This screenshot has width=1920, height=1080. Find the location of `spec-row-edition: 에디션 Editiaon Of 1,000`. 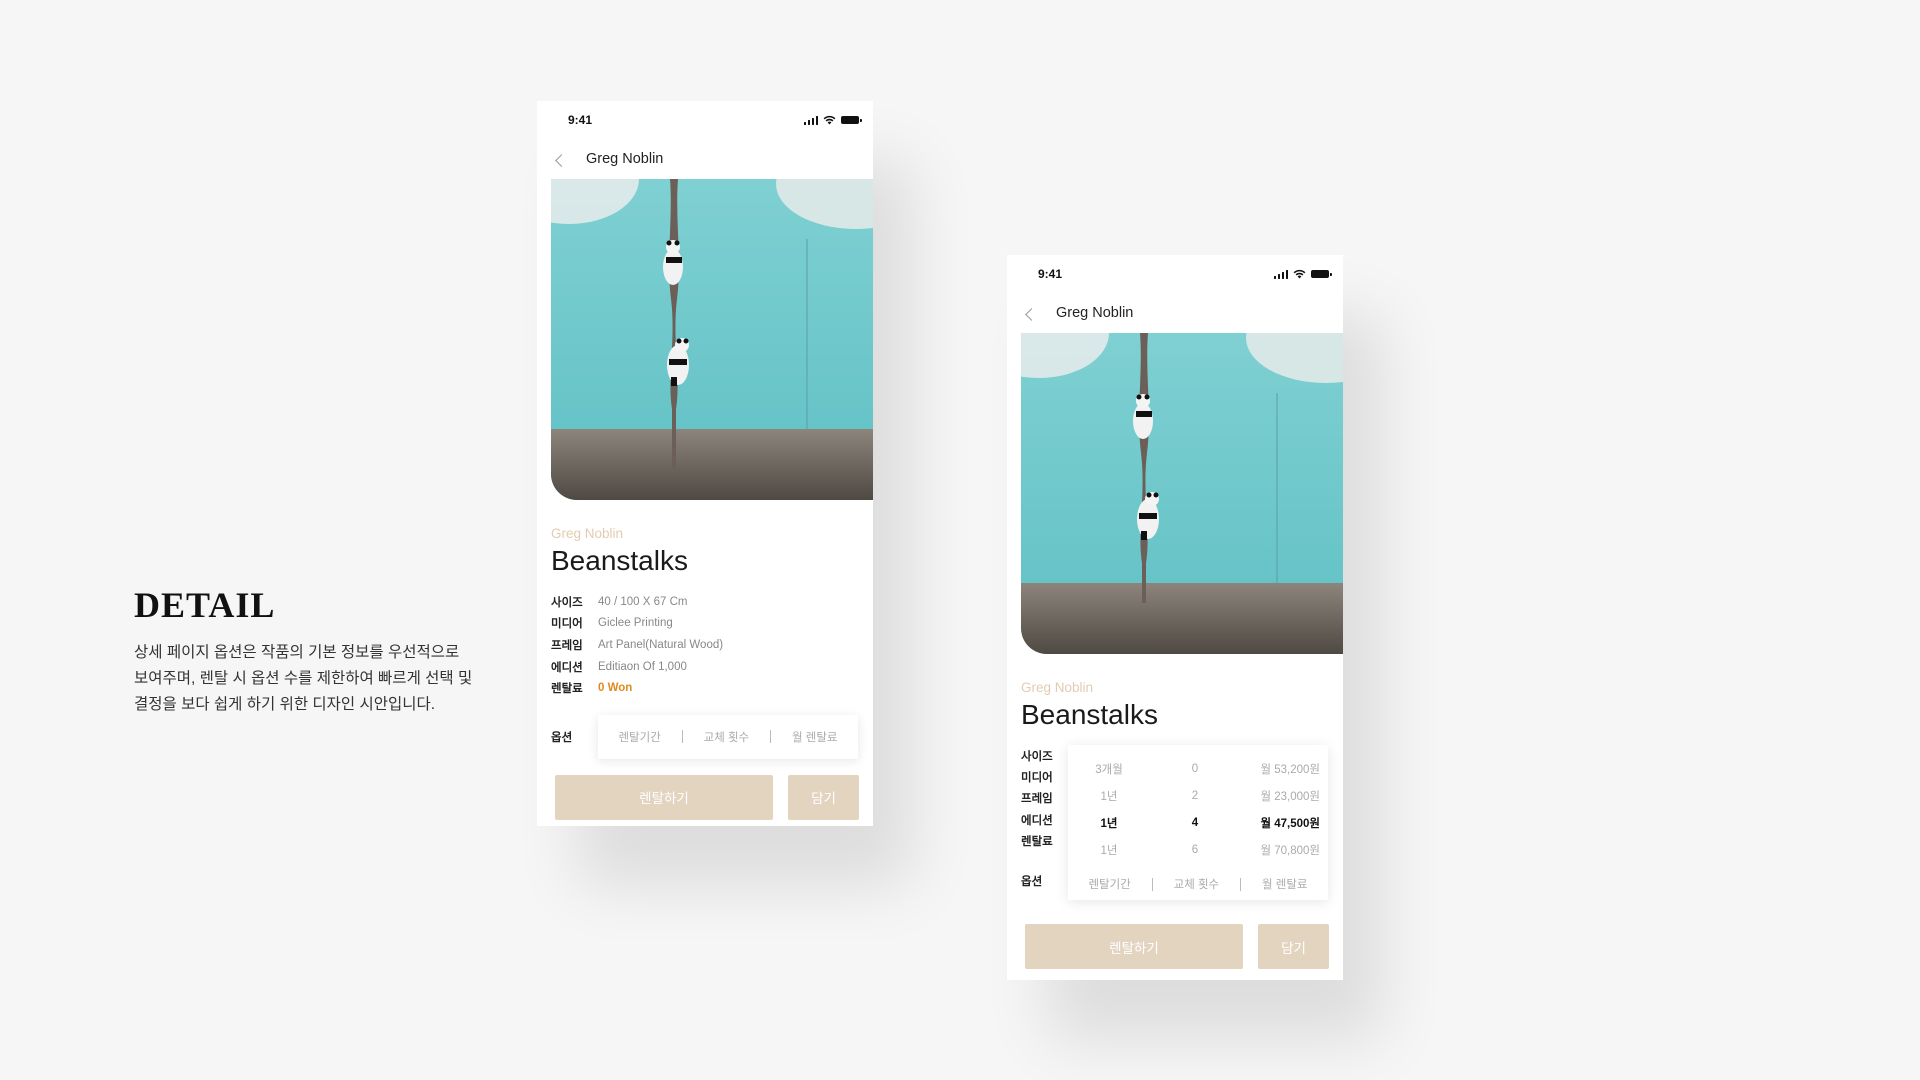

spec-row-edition: 에디션 Editiaon Of 1,000 is located at coordinates (619, 667).